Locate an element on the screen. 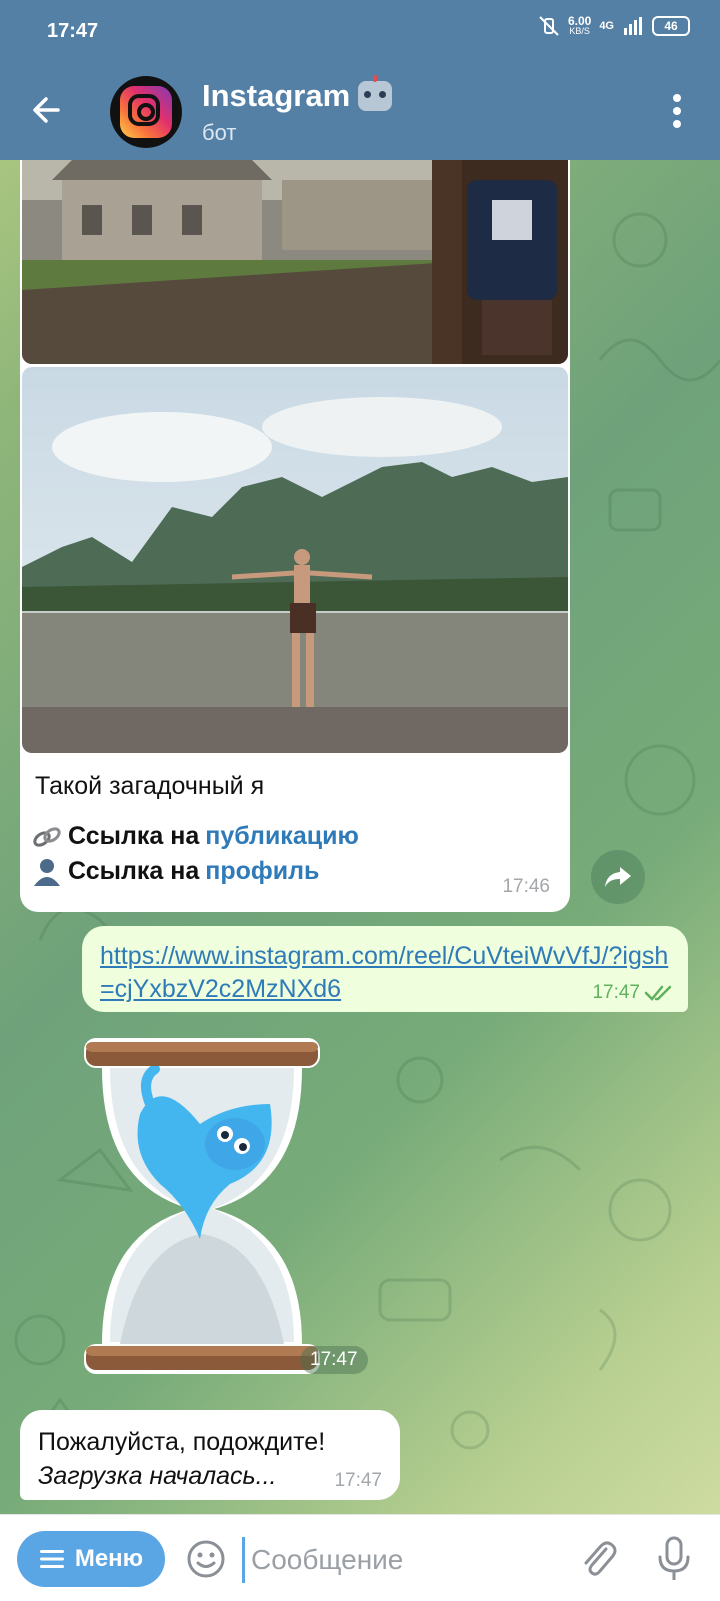 The height and width of the screenshot is (1601, 720). network-type: 4G is located at coordinates (606, 26).